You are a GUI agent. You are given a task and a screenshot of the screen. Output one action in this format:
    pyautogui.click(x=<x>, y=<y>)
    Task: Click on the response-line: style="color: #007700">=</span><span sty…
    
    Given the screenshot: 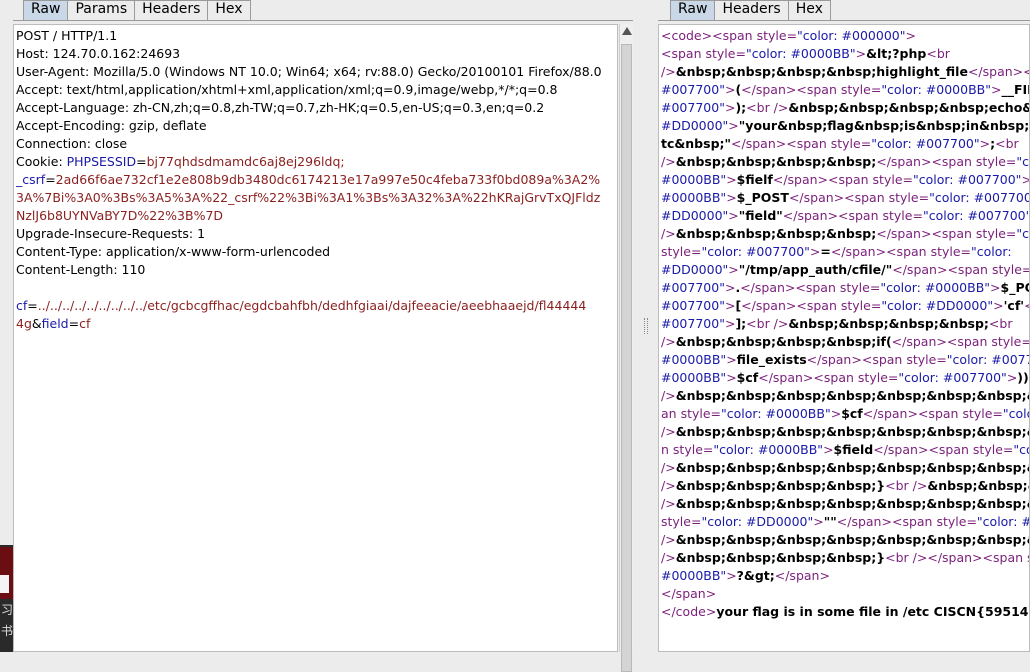 What is the action you would take?
    pyautogui.click(x=845, y=252)
    